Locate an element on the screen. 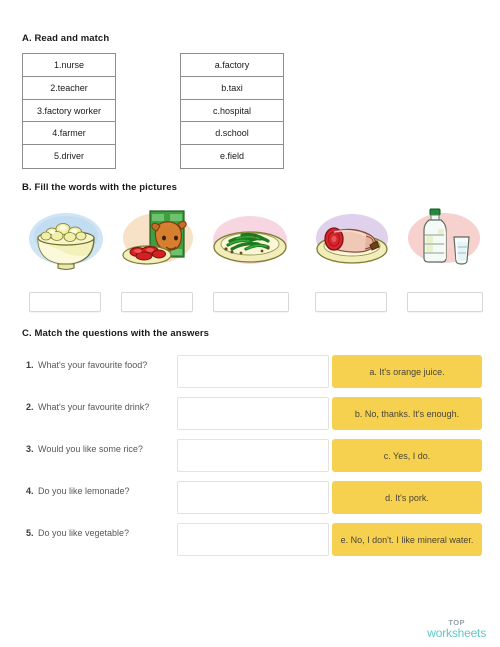 Image resolution: width=500 pixels, height=647 pixels. match-cell-left-5: 5.driver is located at coordinates (69, 156).